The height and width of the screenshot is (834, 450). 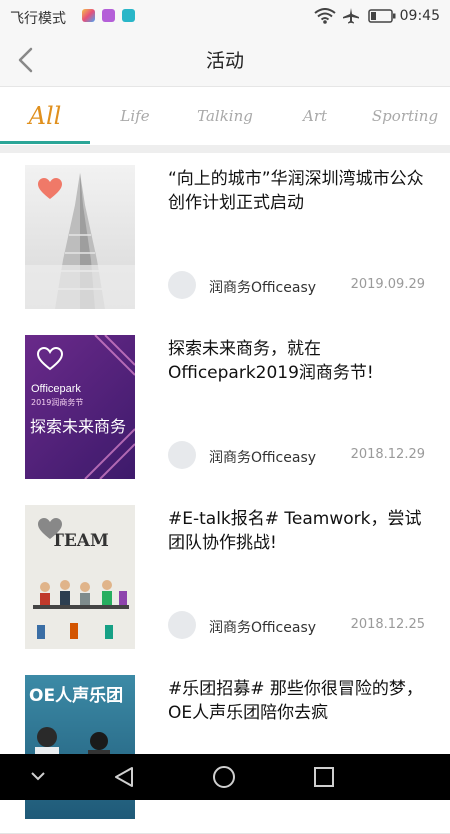 What do you see at coordinates (45, 116) in the screenshot?
I see `tab-all: All` at bounding box center [45, 116].